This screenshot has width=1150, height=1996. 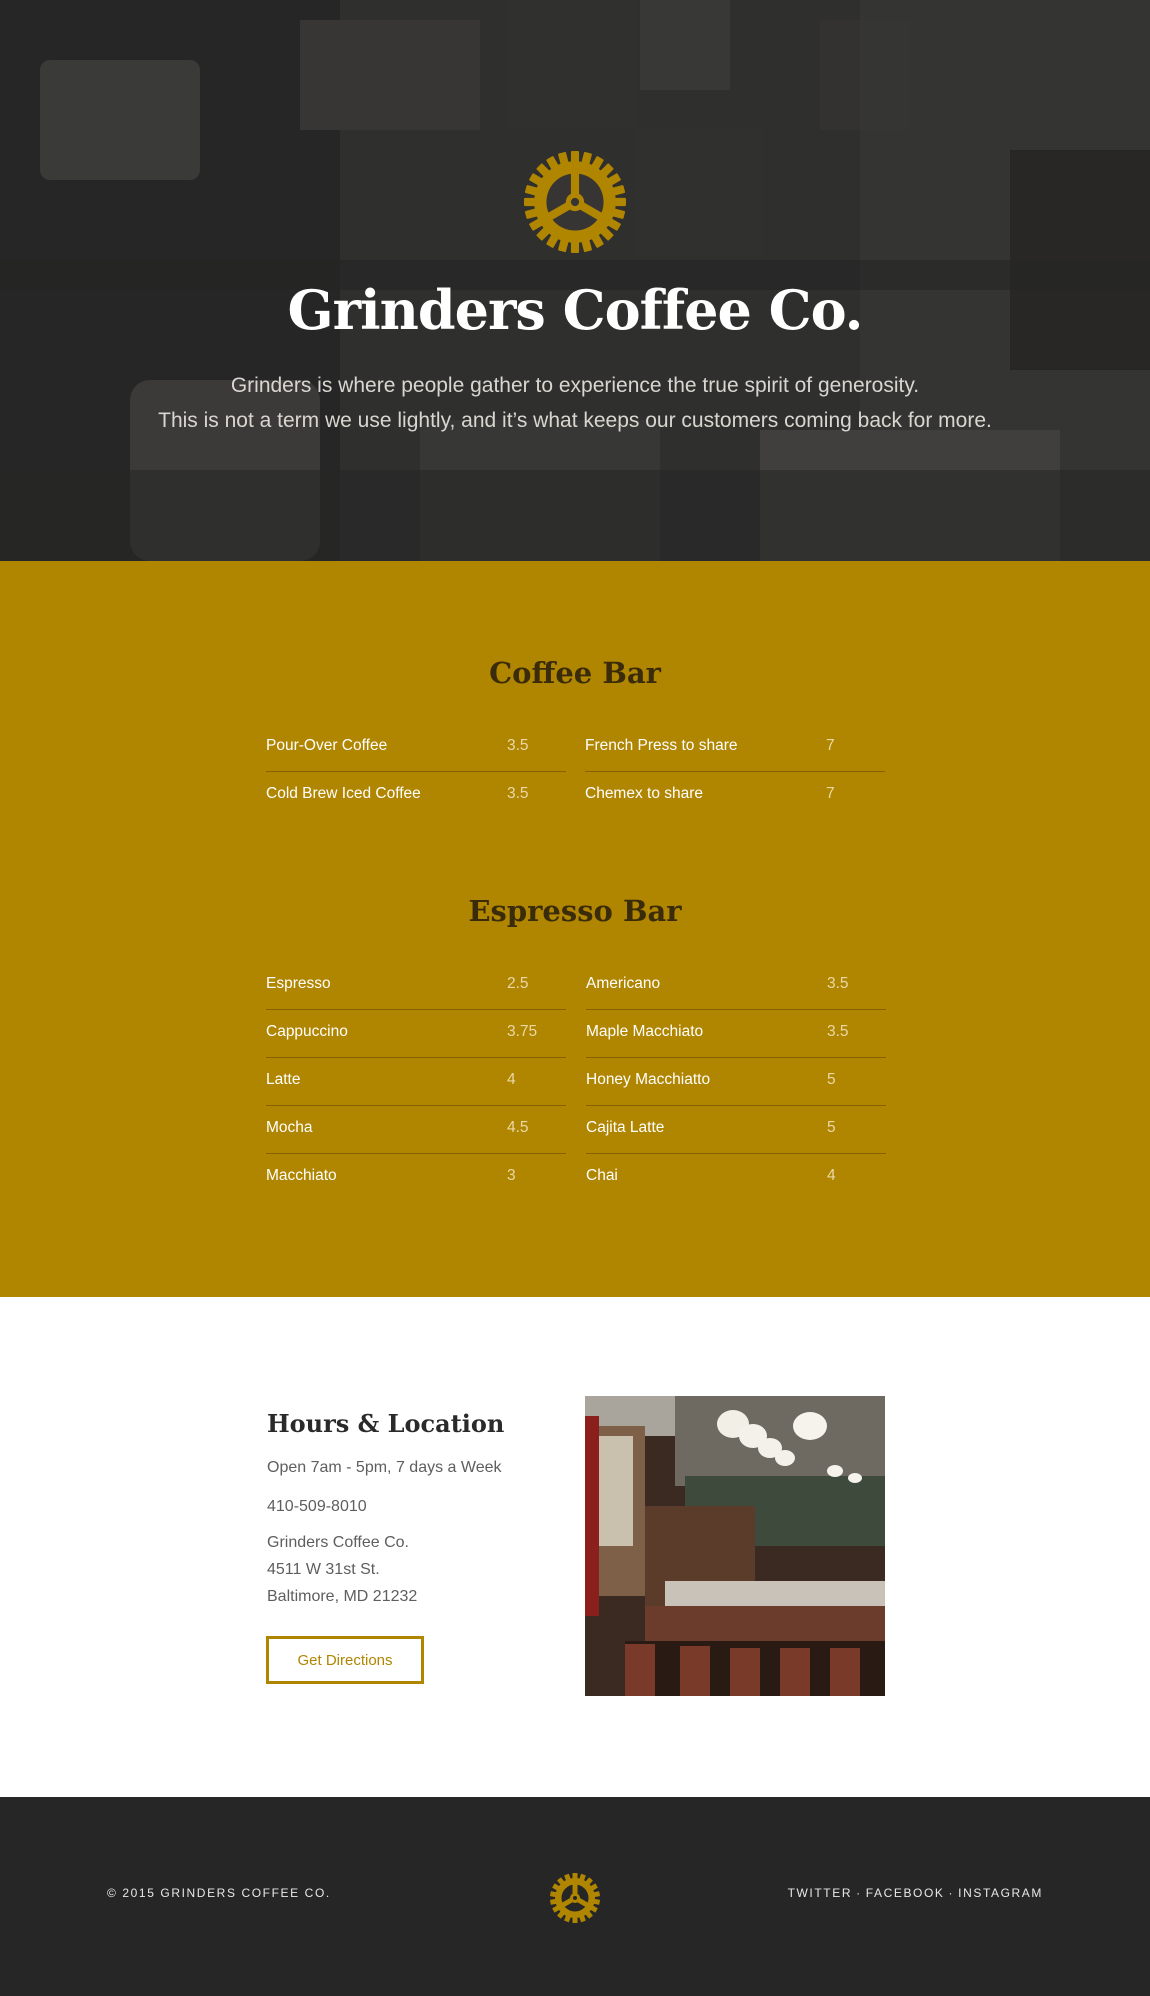 I want to click on hours-heading: Hours & Location, so click(x=386, y=1423).